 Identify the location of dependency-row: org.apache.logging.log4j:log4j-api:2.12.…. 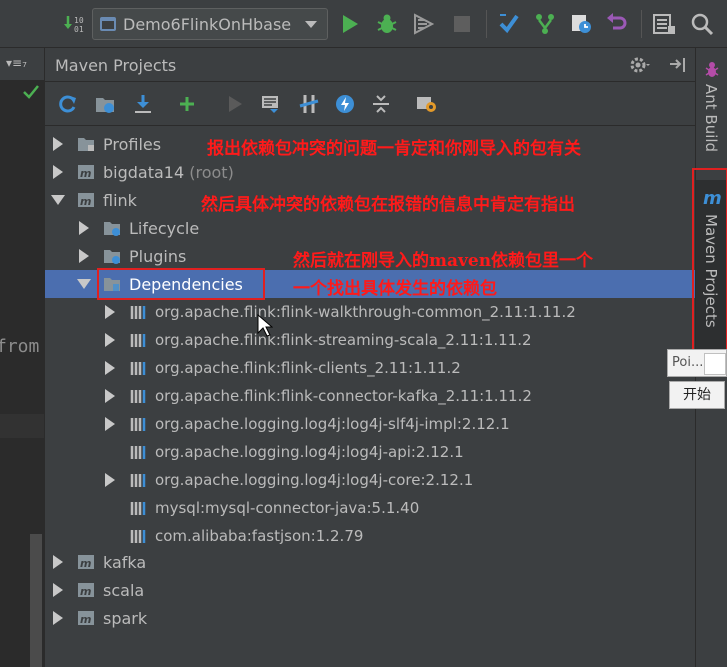
(370, 452).